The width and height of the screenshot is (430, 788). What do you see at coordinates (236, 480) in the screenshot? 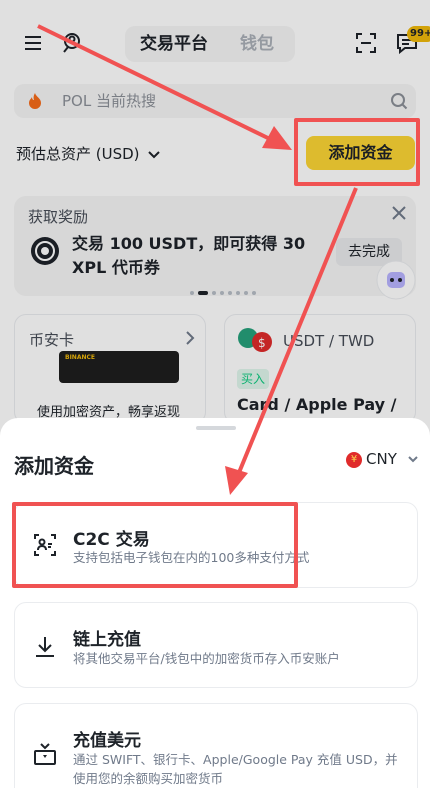
I see `annotation-arrow-head` at bounding box center [236, 480].